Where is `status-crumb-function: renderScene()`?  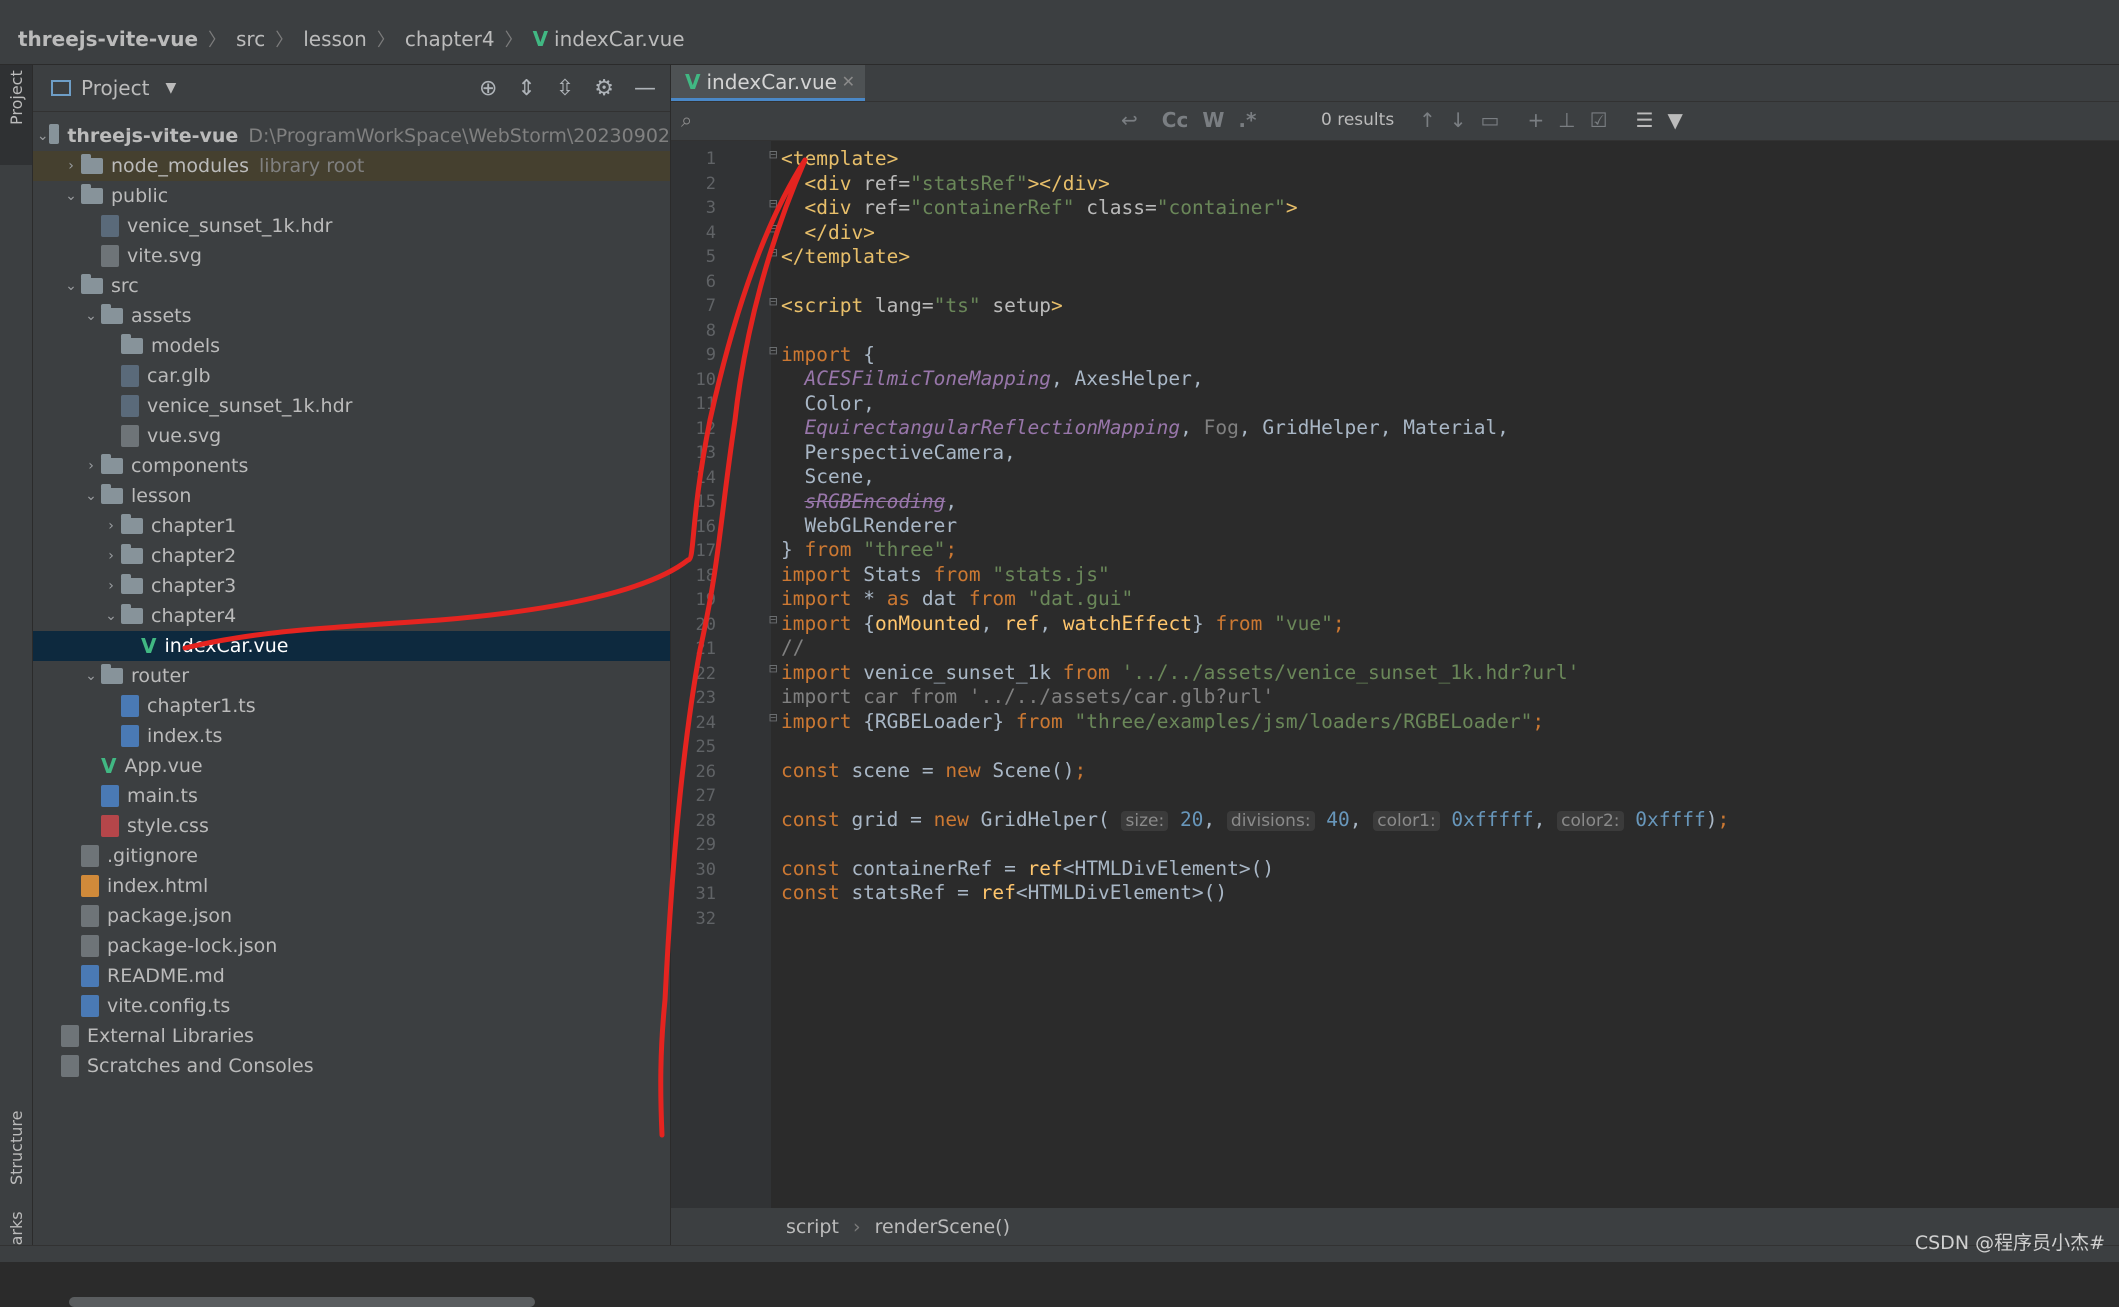 status-crumb-function: renderScene() is located at coordinates (942, 1227).